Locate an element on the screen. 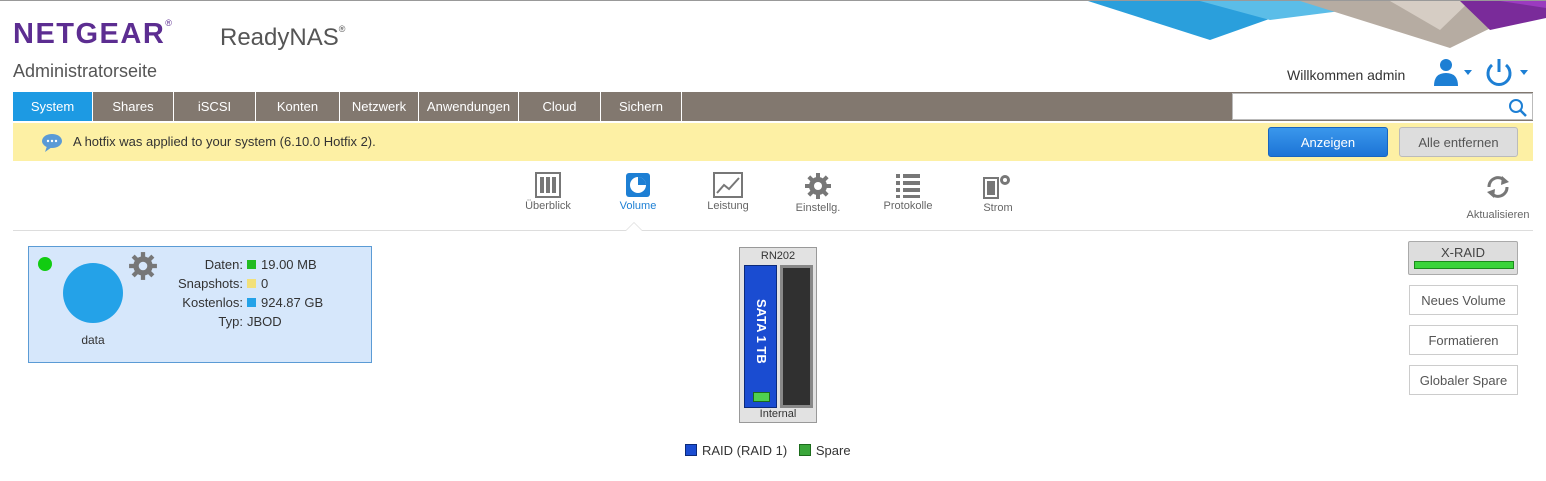 Image resolution: width=1546 pixels, height=481 pixels. refresh-button: Aktualisieren is located at coordinates (1498, 197).